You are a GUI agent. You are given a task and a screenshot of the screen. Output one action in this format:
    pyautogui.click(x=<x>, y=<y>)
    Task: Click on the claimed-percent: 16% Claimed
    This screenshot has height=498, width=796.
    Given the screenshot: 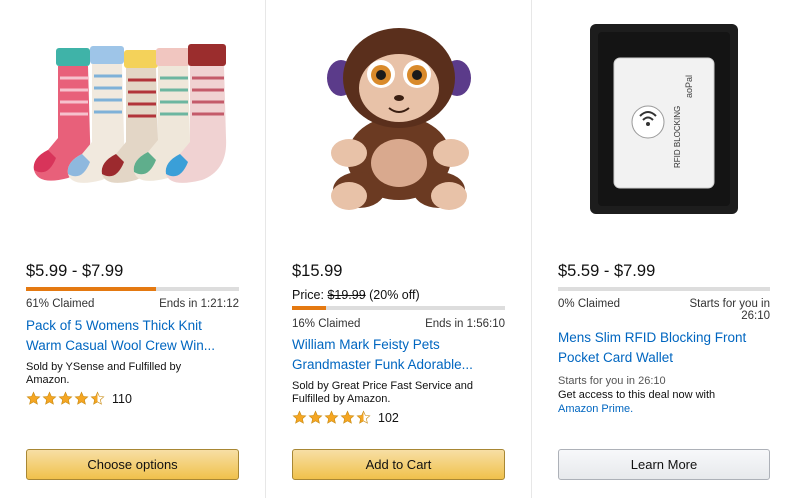 What is the action you would take?
    pyautogui.click(x=326, y=324)
    